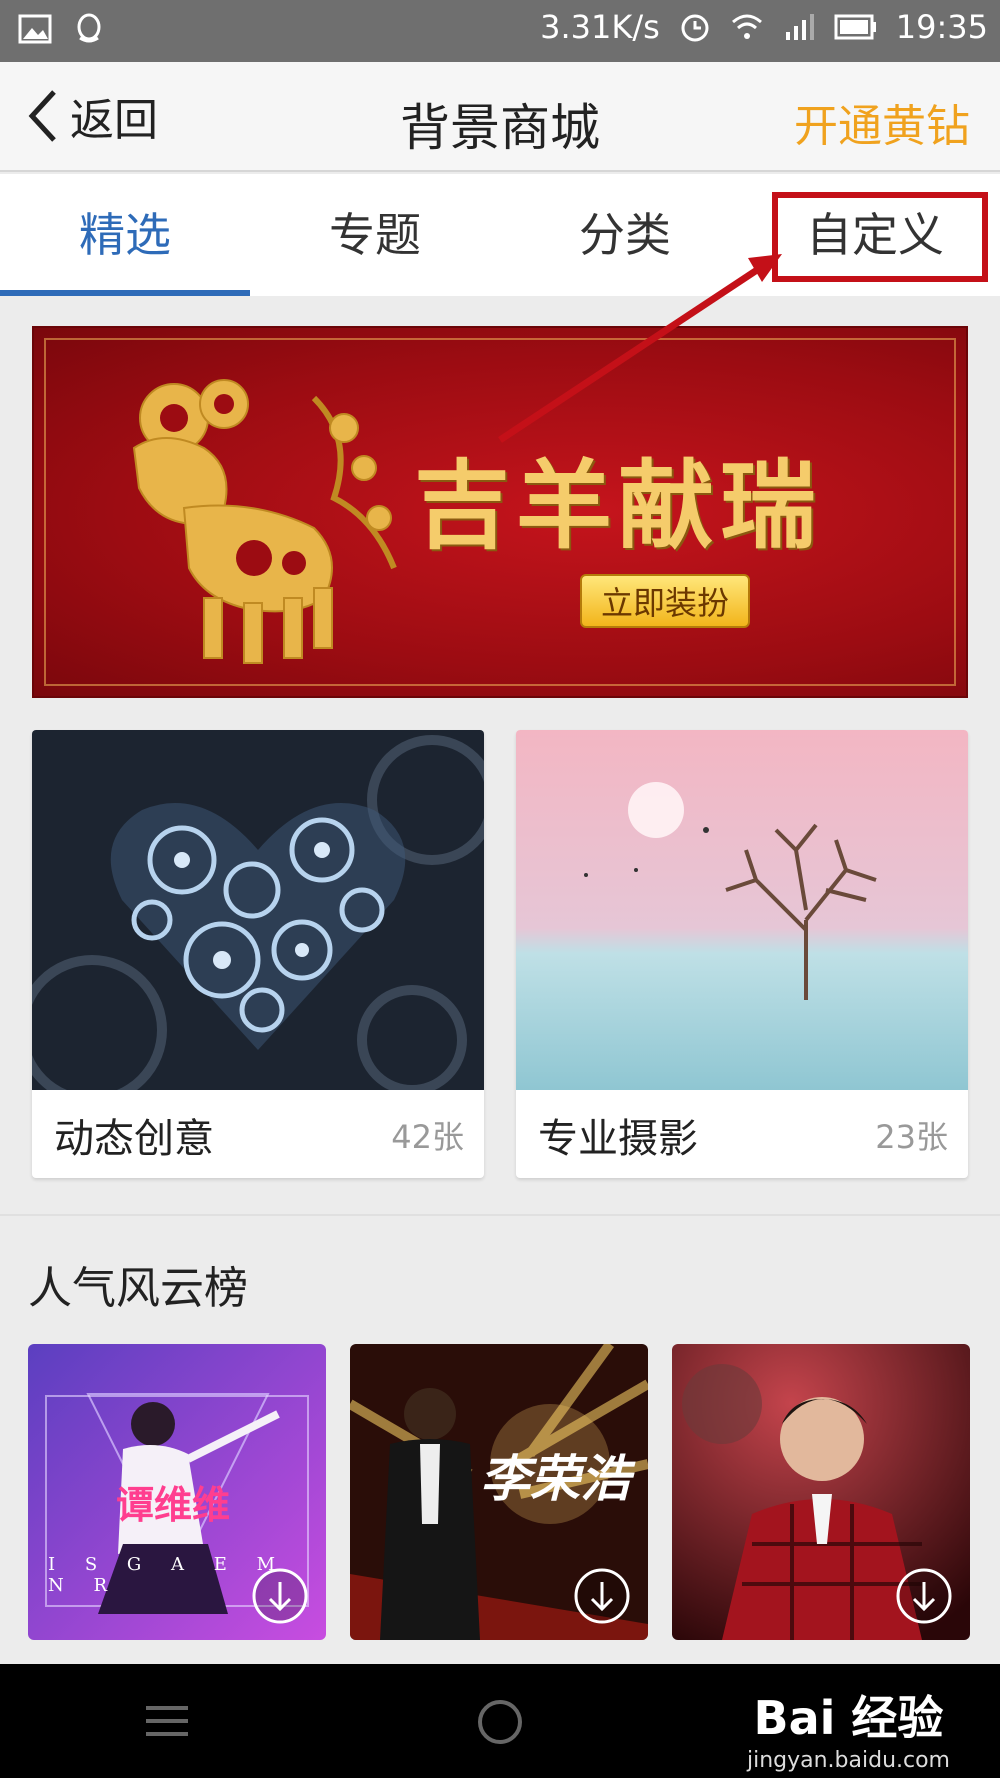  I want to click on clock: 19:35, so click(941, 27).